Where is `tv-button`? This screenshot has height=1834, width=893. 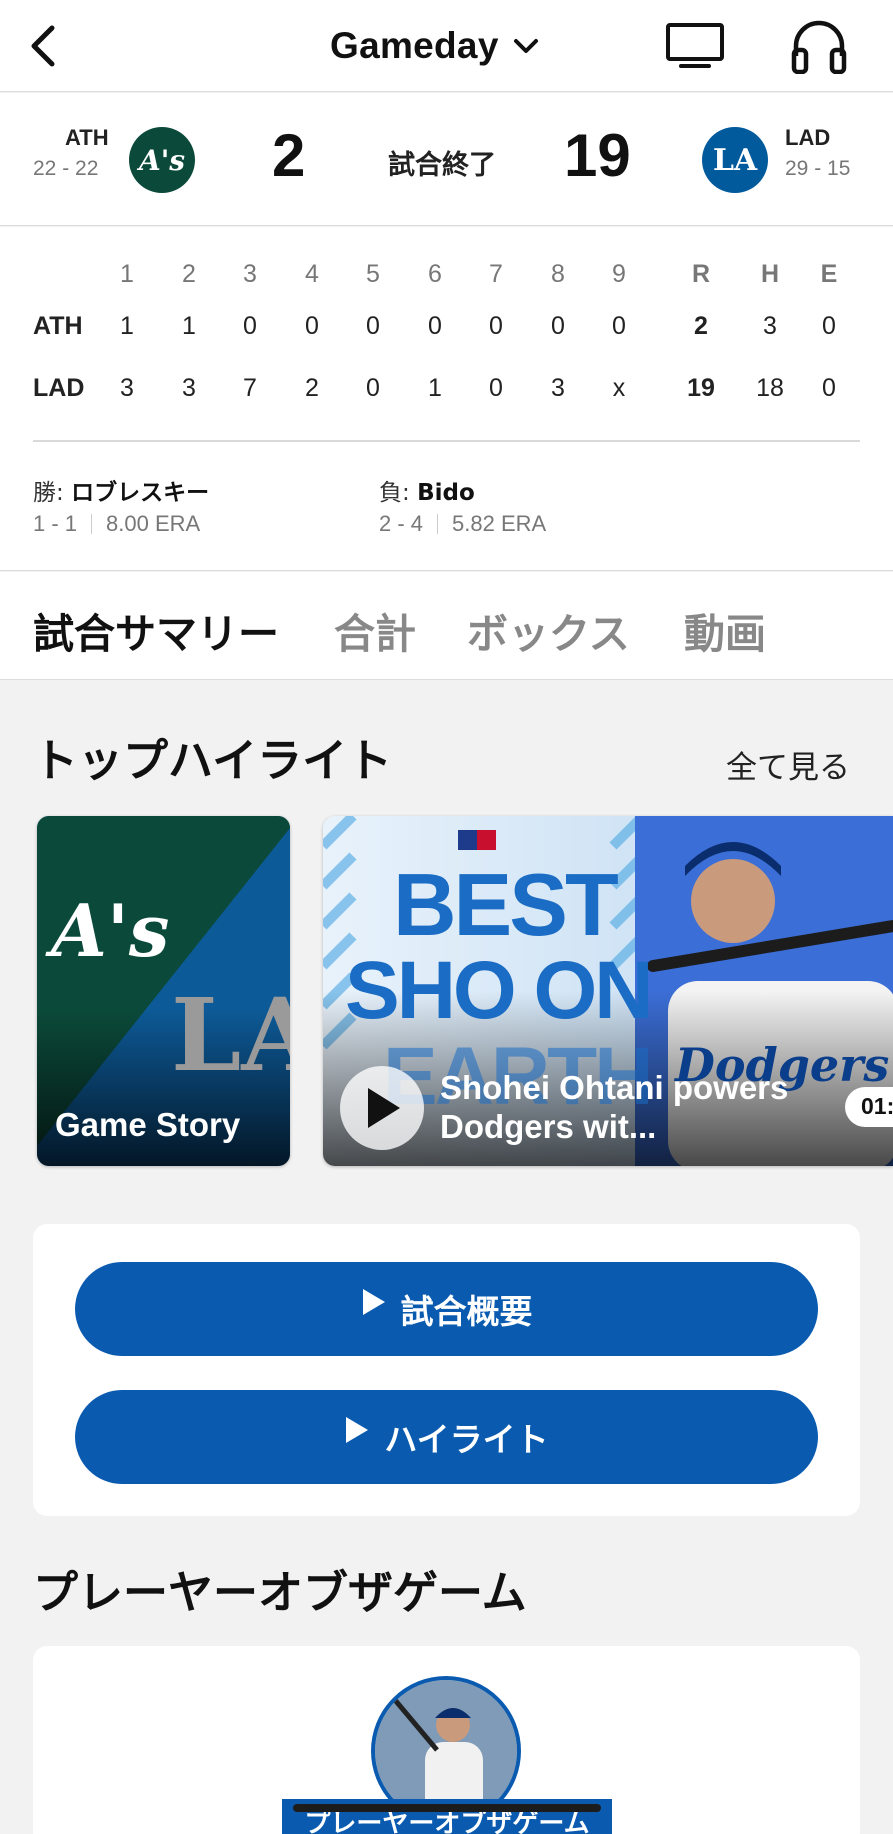
tv-button is located at coordinates (695, 46).